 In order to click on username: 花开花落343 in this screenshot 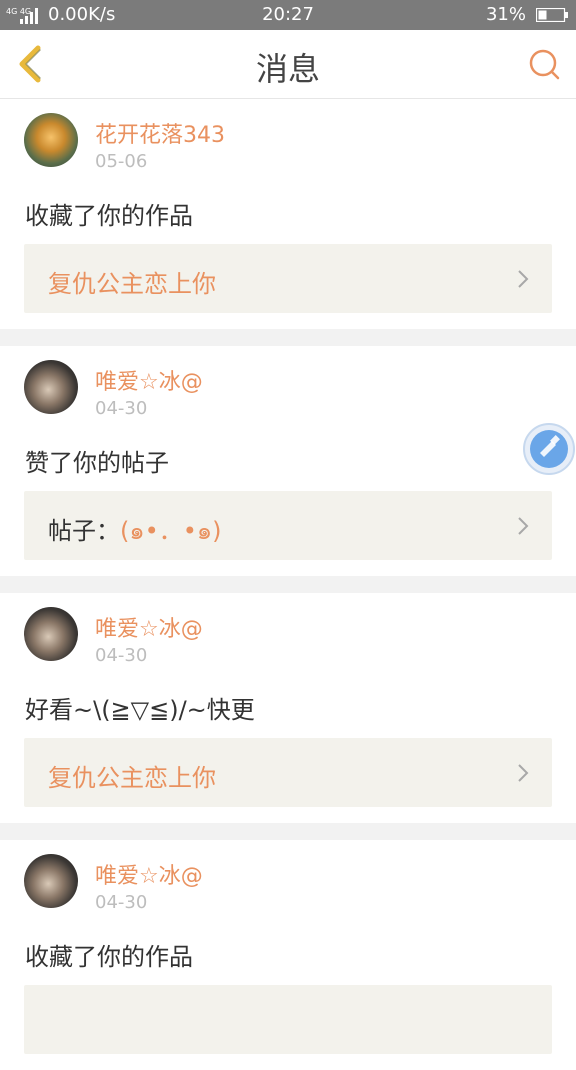, I will do `click(160, 133)`.